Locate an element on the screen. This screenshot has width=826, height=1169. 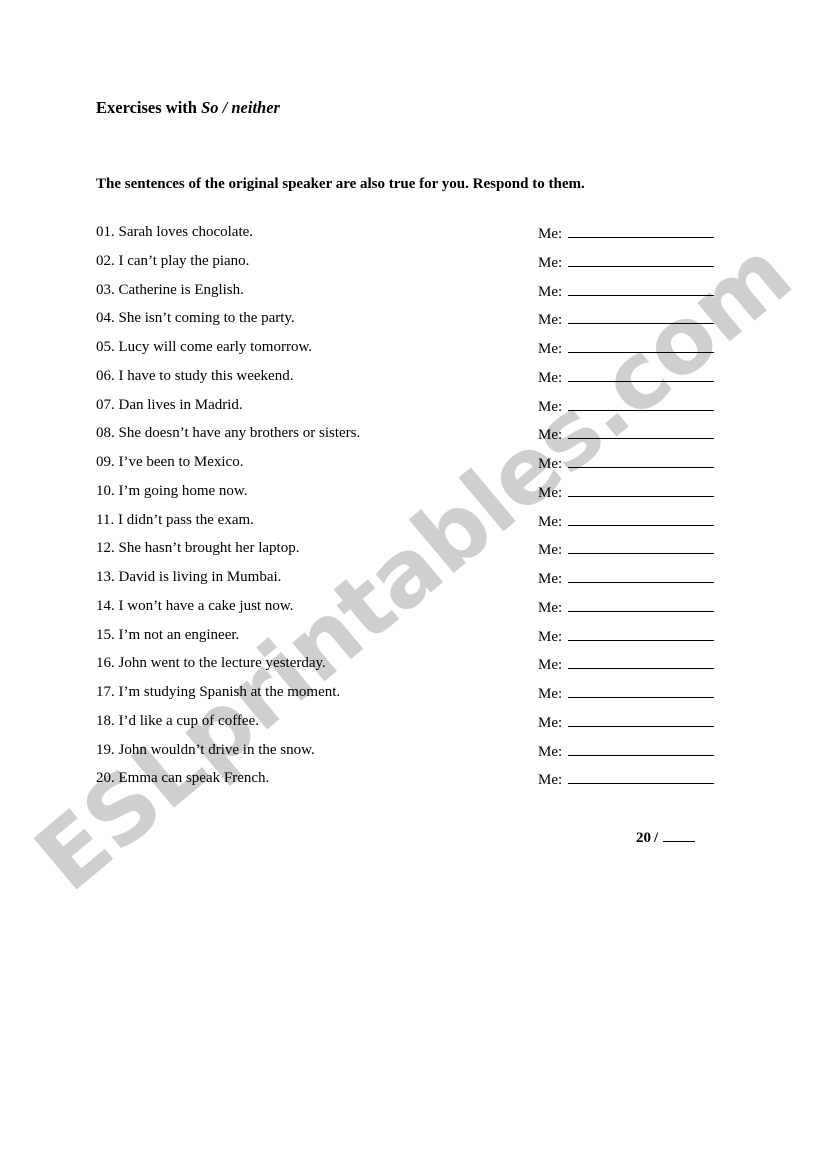
exercise-number: 11. is located at coordinates (105, 519).